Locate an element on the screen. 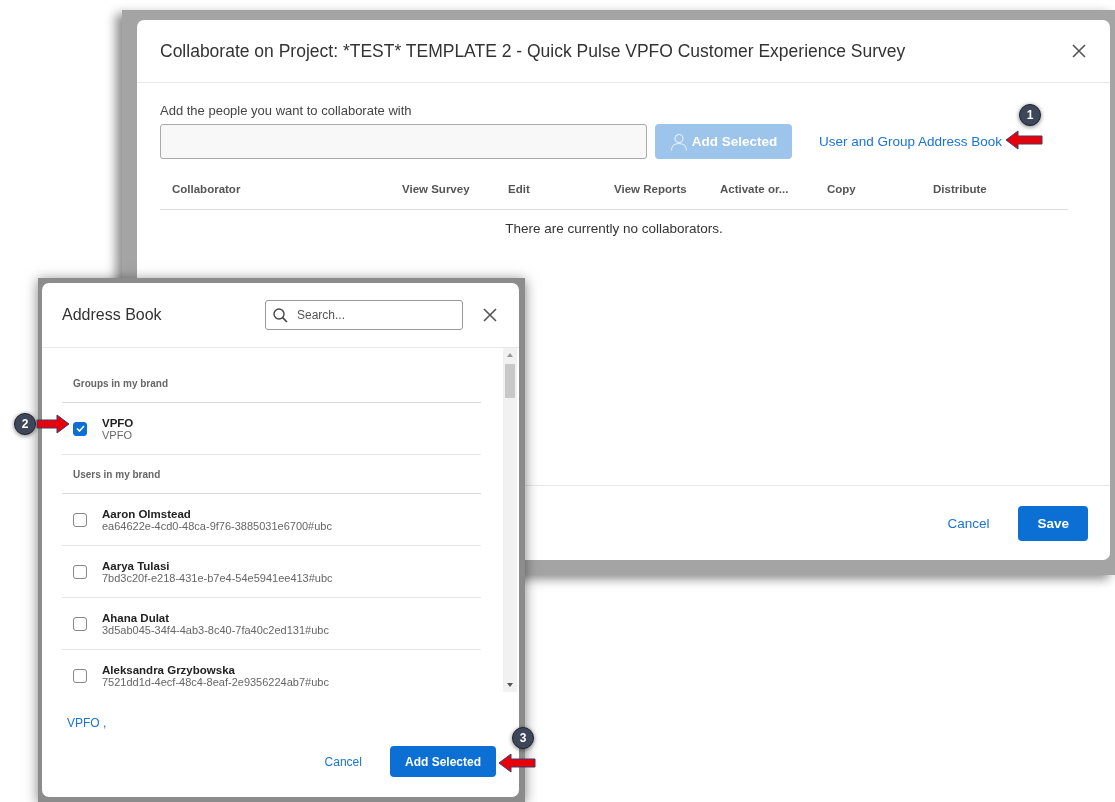 This screenshot has width=1115, height=802. people-input-field is located at coordinates (403, 141).